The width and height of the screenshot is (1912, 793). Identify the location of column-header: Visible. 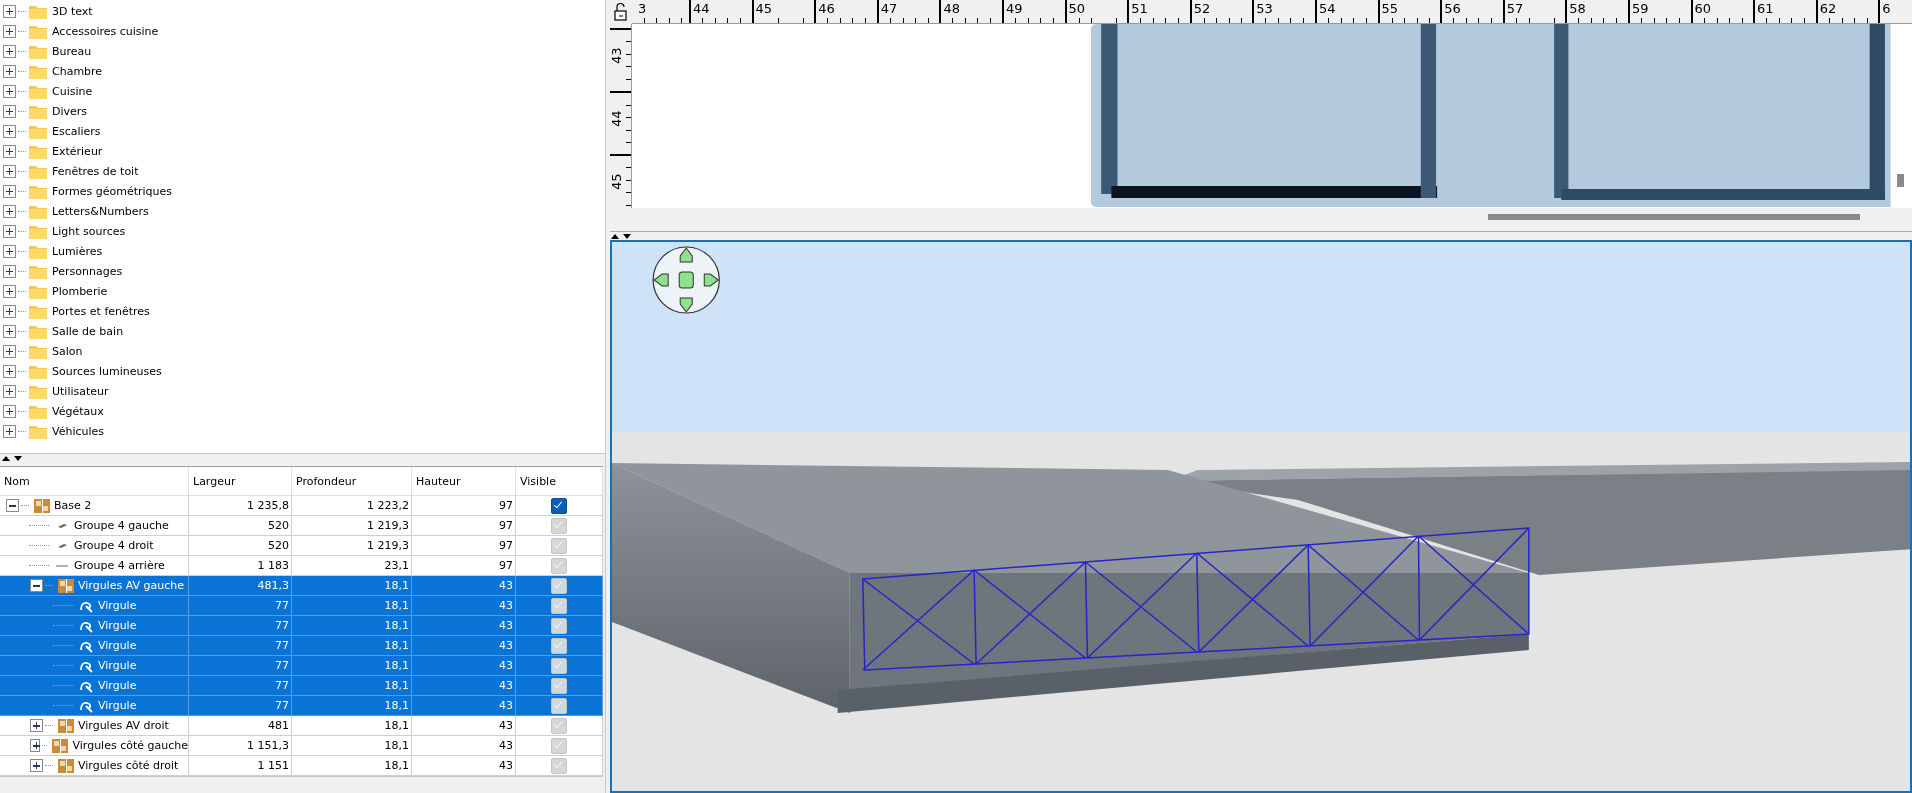
(559, 481).